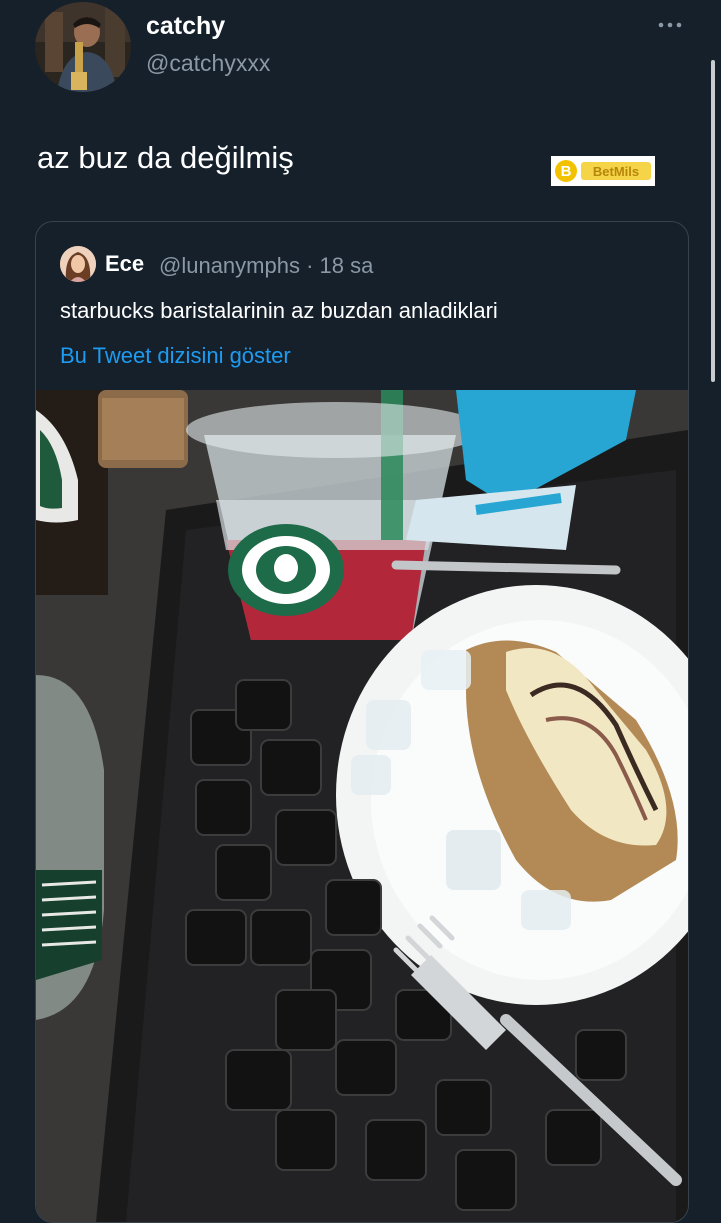 The image size is (721, 1223). I want to click on display-name: catchy, so click(185, 26).